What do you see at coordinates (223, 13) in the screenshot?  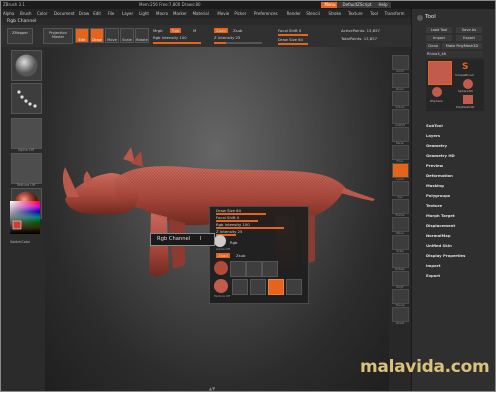 I see `menu-movie: Movie` at bounding box center [223, 13].